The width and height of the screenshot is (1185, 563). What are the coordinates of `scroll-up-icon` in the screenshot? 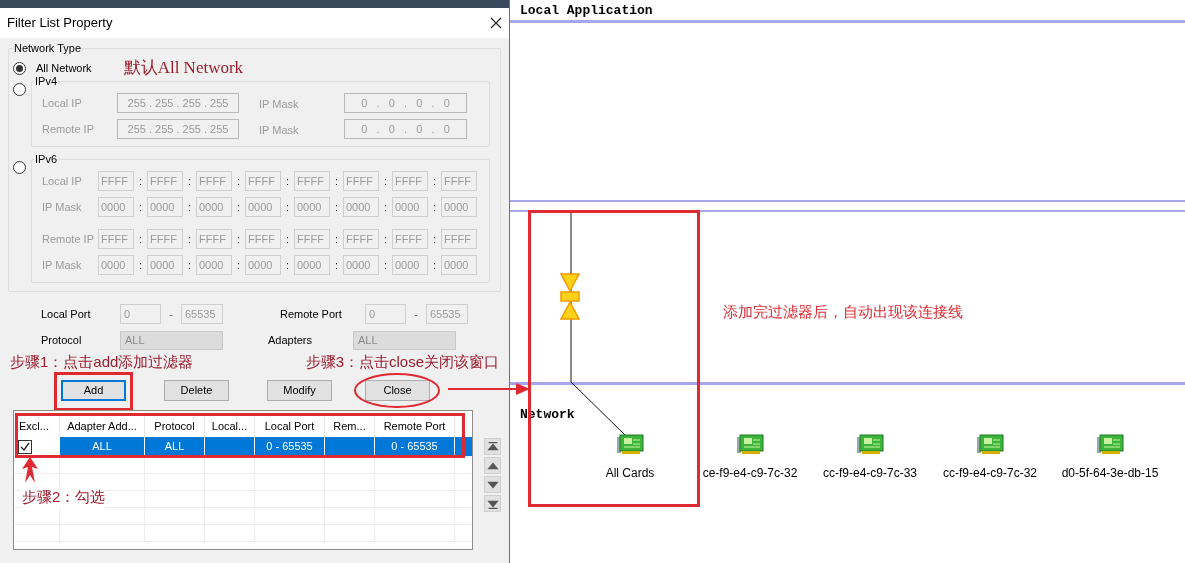 It's located at (492, 465).